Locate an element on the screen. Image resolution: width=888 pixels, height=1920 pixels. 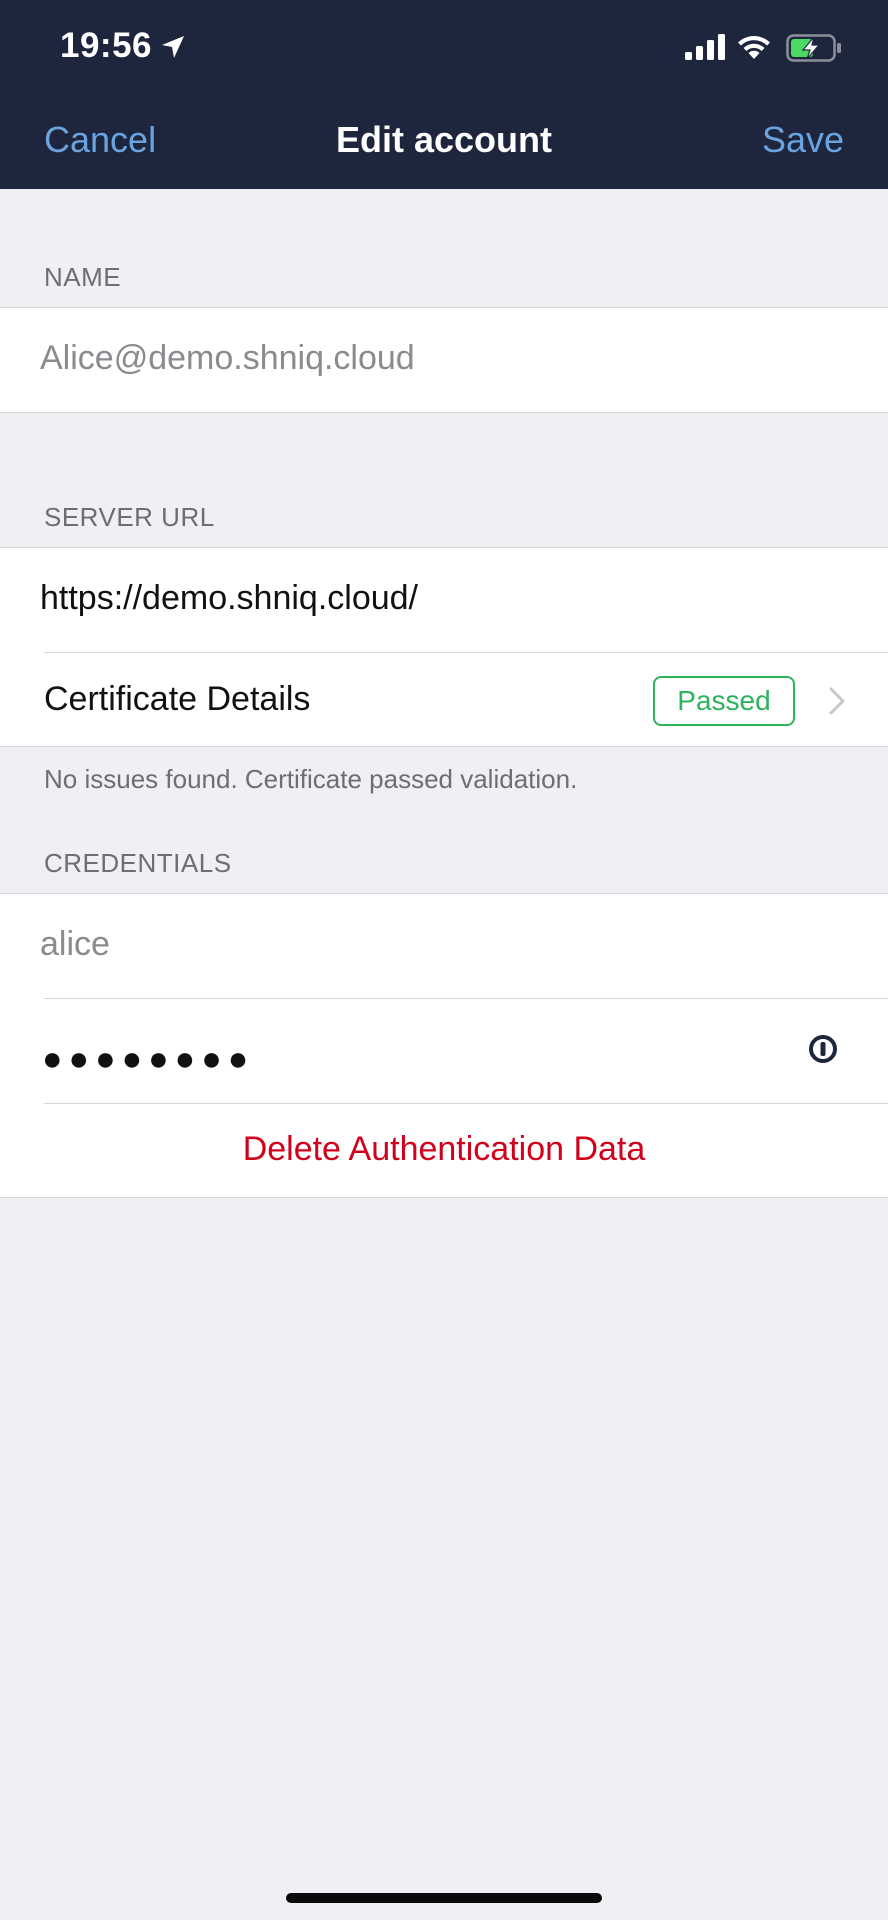
credentials-section-header: CREDENTIALS is located at coordinates (138, 863).